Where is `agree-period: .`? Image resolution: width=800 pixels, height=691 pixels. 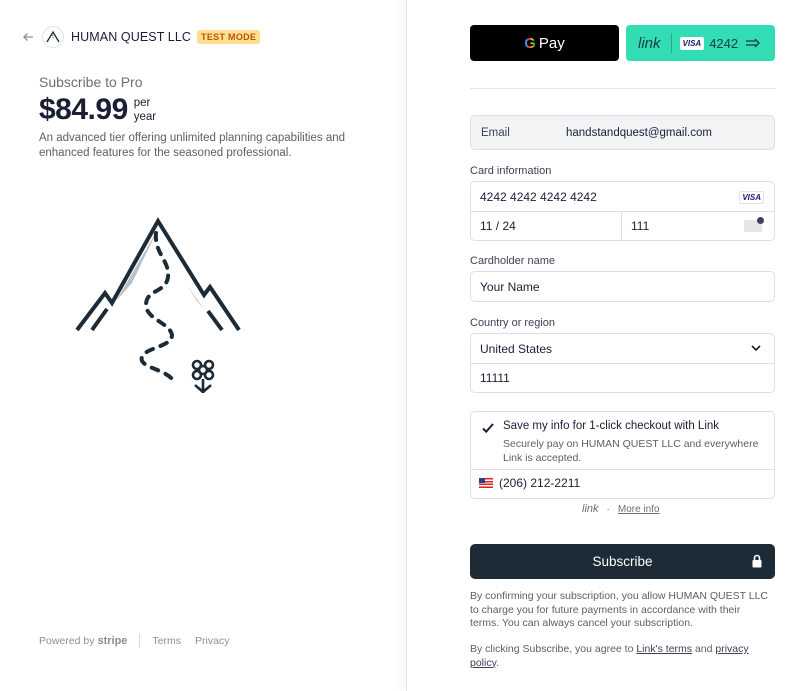 agree-period: . is located at coordinates (497, 662).